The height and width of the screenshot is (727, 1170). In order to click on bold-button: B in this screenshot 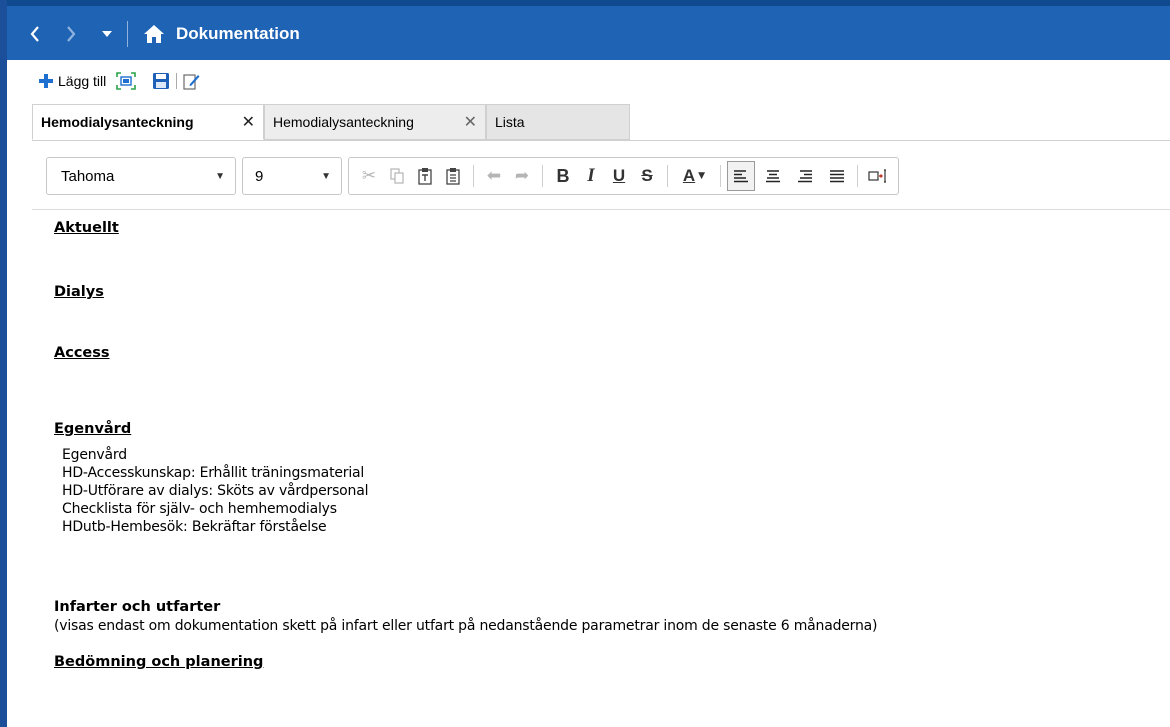, I will do `click(563, 176)`.